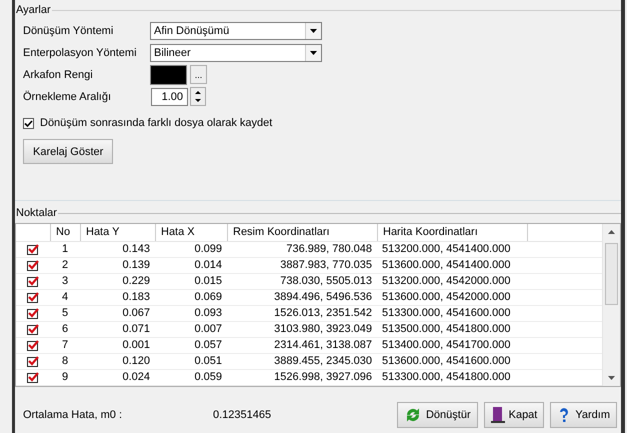 This screenshot has height=433, width=627. I want to click on table-cell-text: 0.071, so click(136, 329).